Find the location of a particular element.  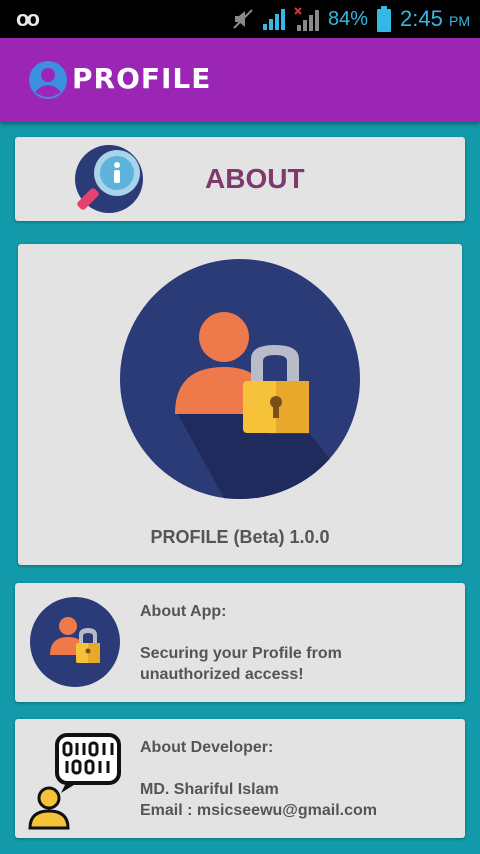

about-label: ABOUT is located at coordinates (255, 178).